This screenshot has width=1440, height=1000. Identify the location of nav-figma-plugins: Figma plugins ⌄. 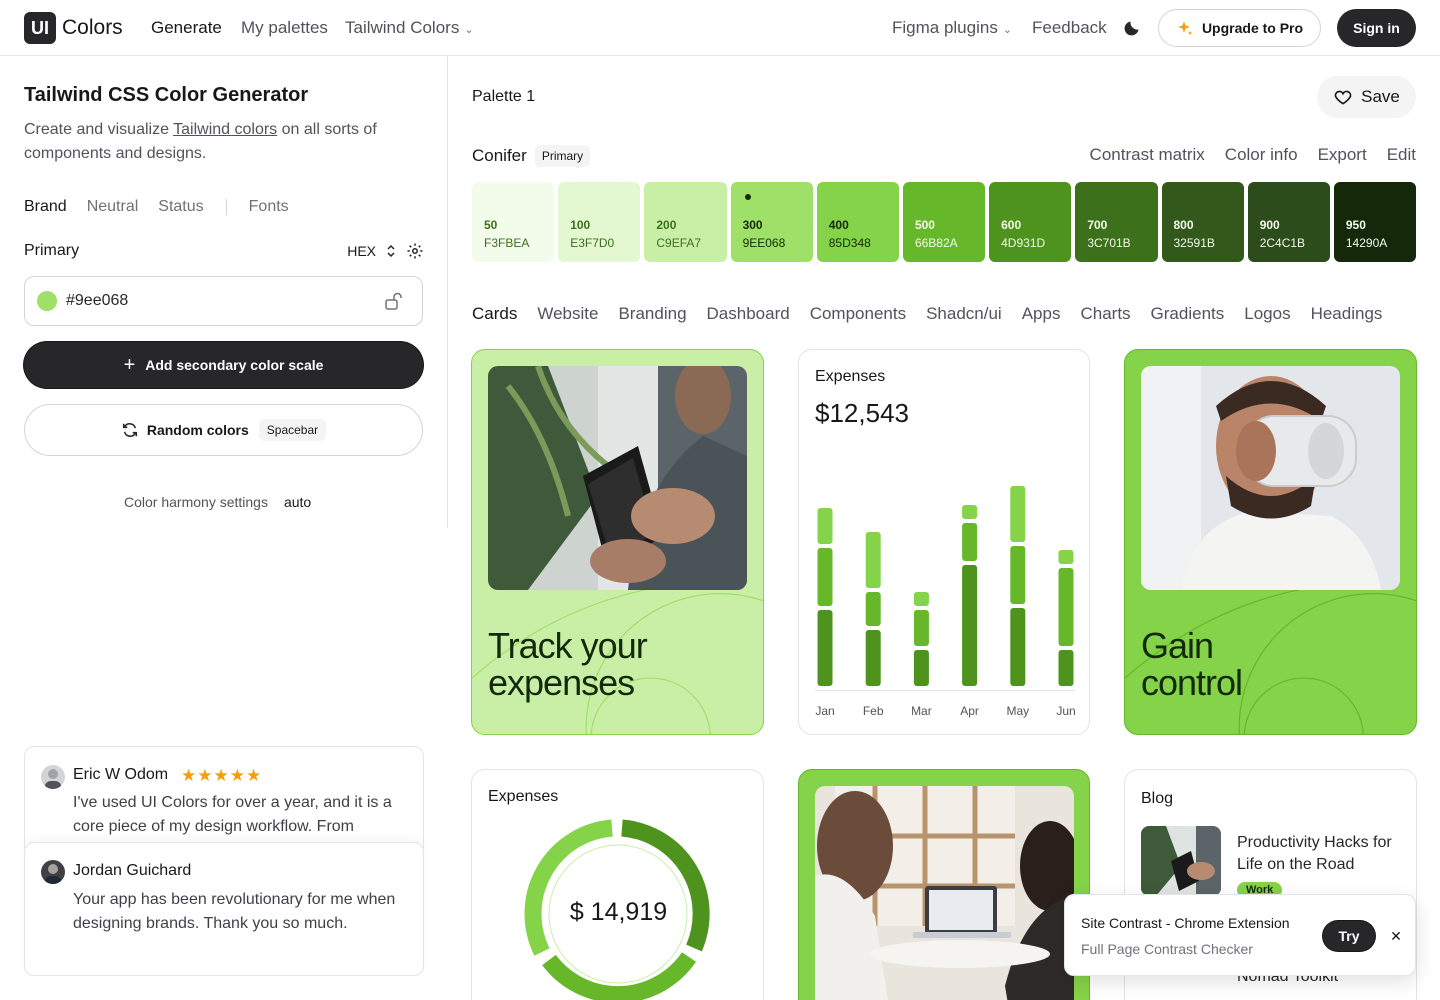
(952, 28).